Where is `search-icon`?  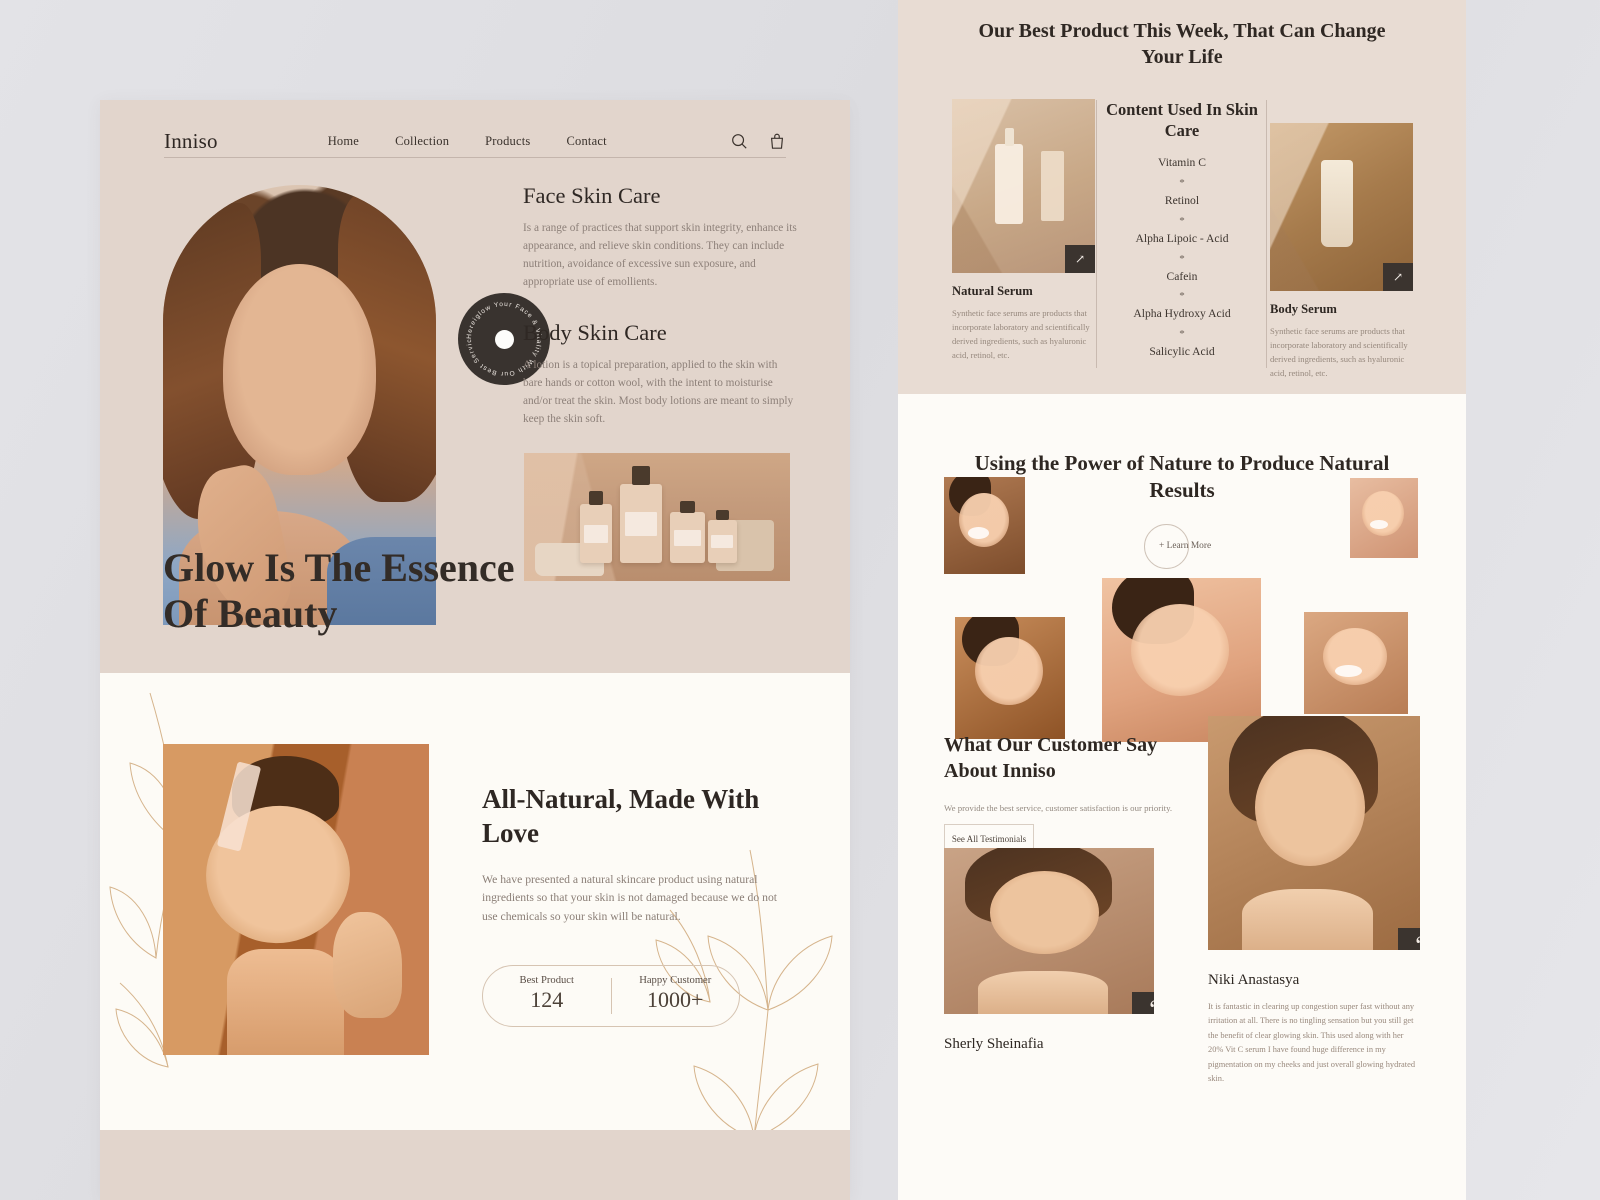
search-icon is located at coordinates (739, 141).